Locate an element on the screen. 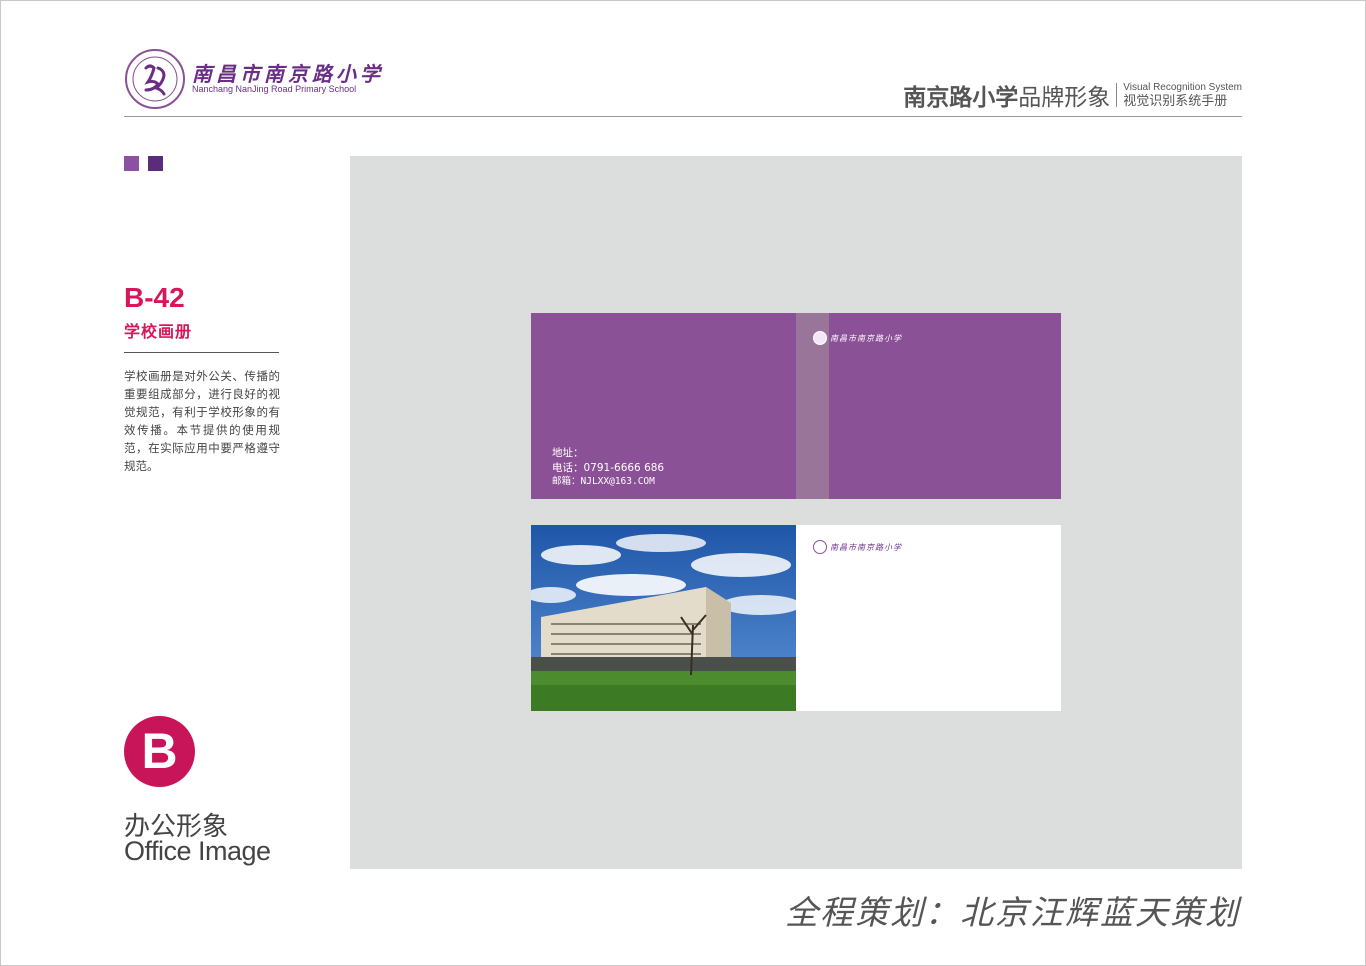 This screenshot has height=966, width=1366. manual-subtitle: Visual Recognition System 视觉识别系统手册 is located at coordinates (1182, 95).